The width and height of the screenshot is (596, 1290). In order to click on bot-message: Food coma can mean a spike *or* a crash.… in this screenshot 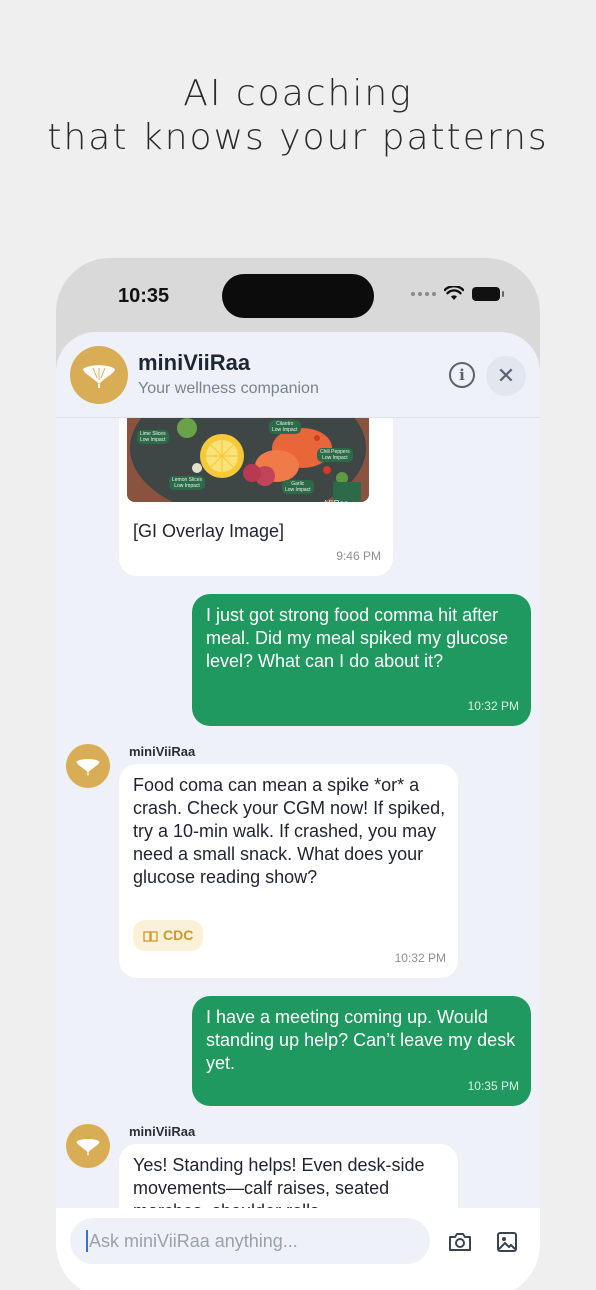, I will do `click(288, 871)`.